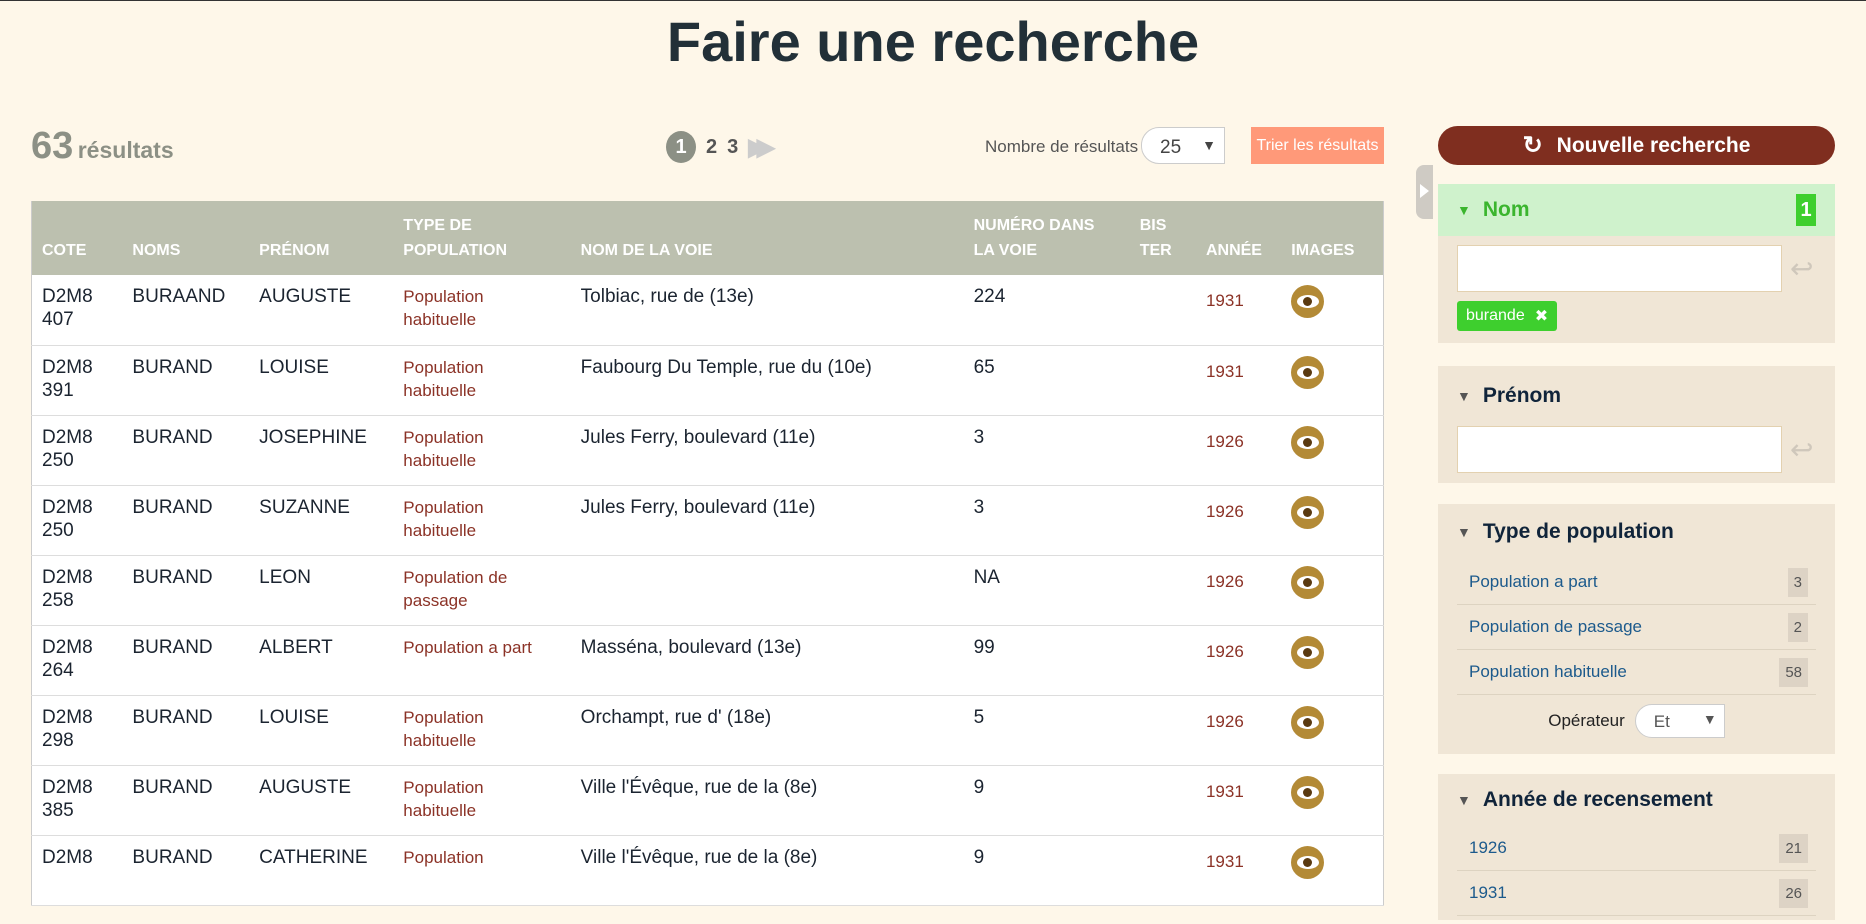  Describe the element at coordinates (1636, 396) in the screenshot. I see `filter-prenom-header: ▼ Prénom` at that location.